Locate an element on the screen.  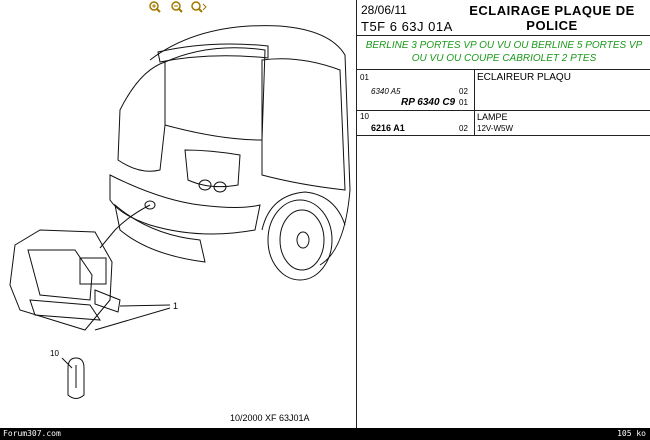
car-wheel-arch is located at coordinates (303, 211).